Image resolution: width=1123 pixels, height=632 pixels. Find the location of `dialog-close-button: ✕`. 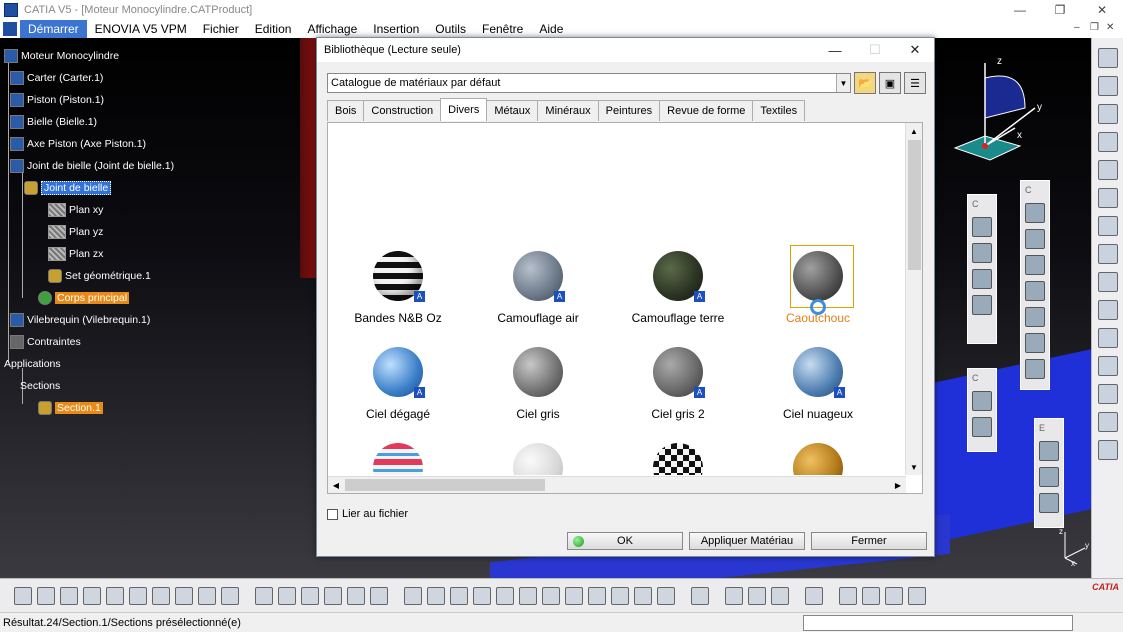

dialog-close-button: ✕ is located at coordinates (915, 50).